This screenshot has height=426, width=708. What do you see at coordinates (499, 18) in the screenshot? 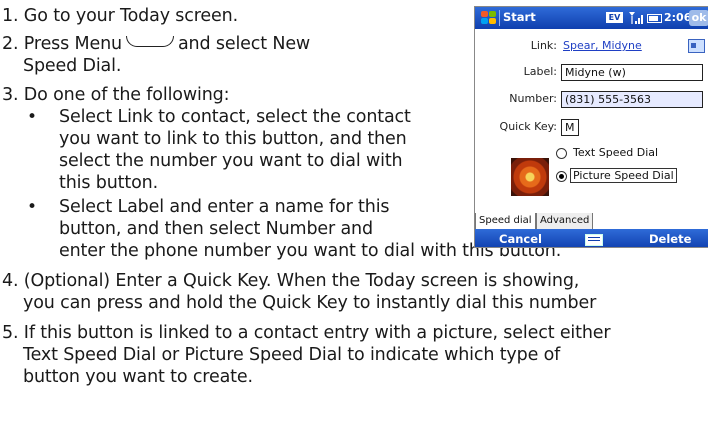
I see `title-separator` at bounding box center [499, 18].